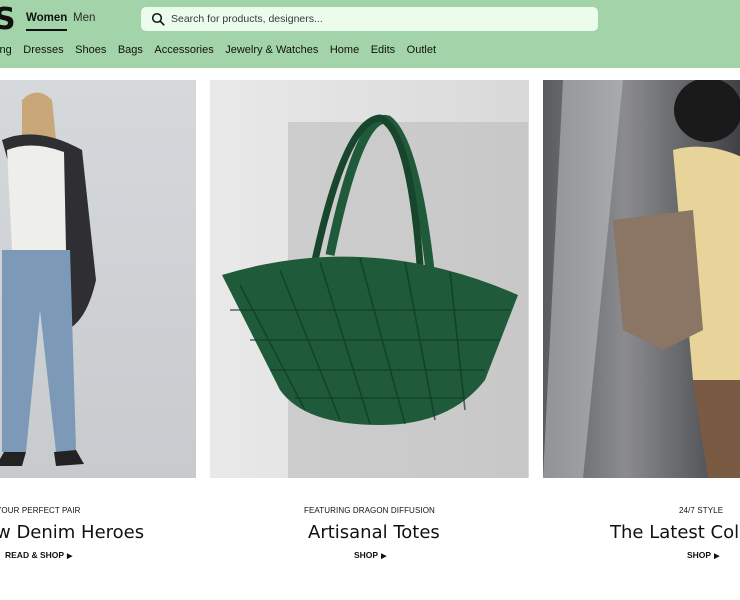 The height and width of the screenshot is (600, 740). Describe the element at coordinates (383, 51) in the screenshot. I see `nav-item-edits: Edits` at that location.